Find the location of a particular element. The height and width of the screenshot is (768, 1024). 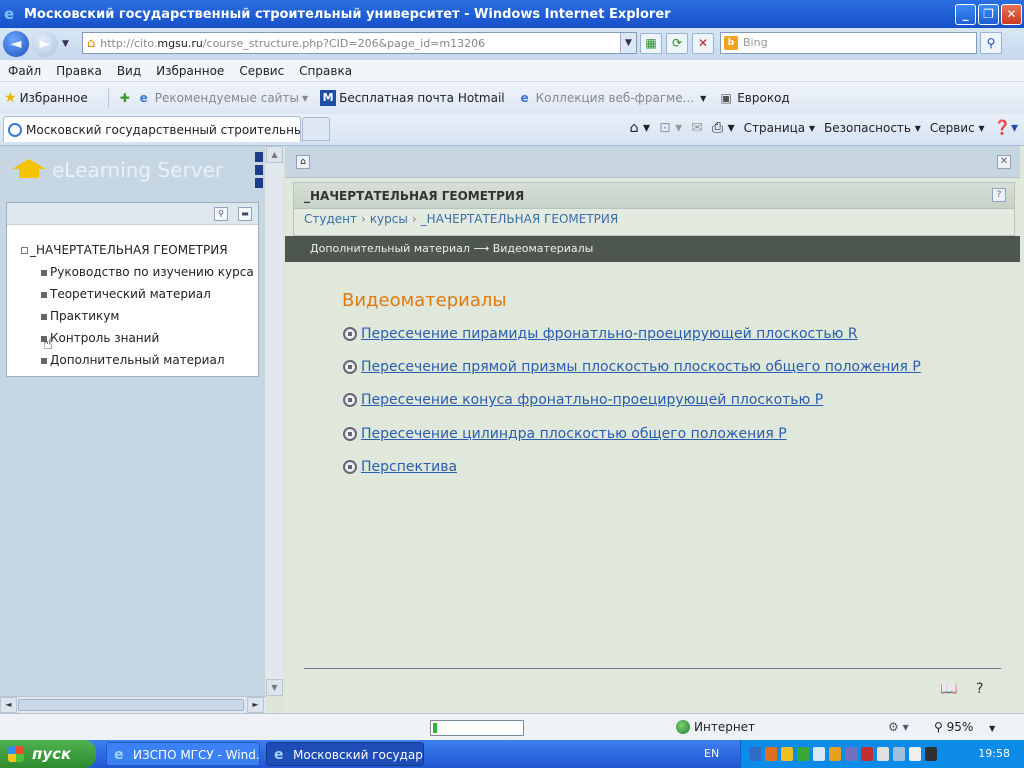

search-input: b Bing is located at coordinates (848, 43).